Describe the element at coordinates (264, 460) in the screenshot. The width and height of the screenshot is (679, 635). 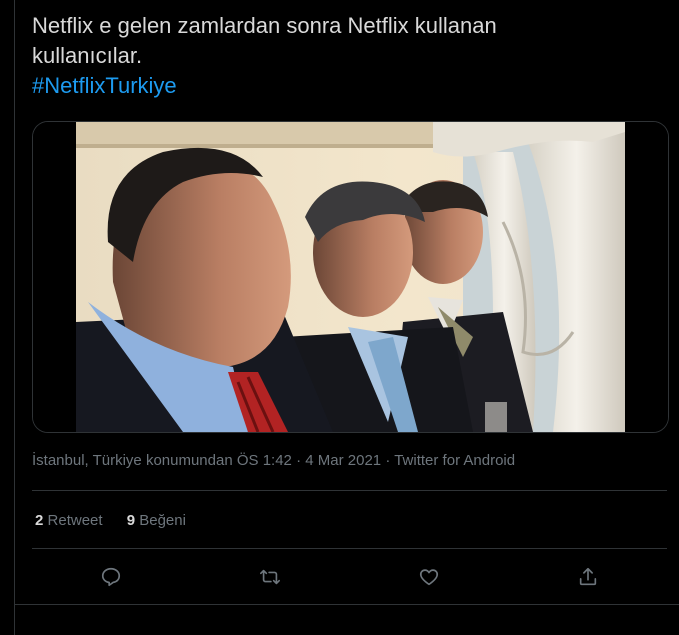
I see `tweet-time: ÖS 1:42` at that location.